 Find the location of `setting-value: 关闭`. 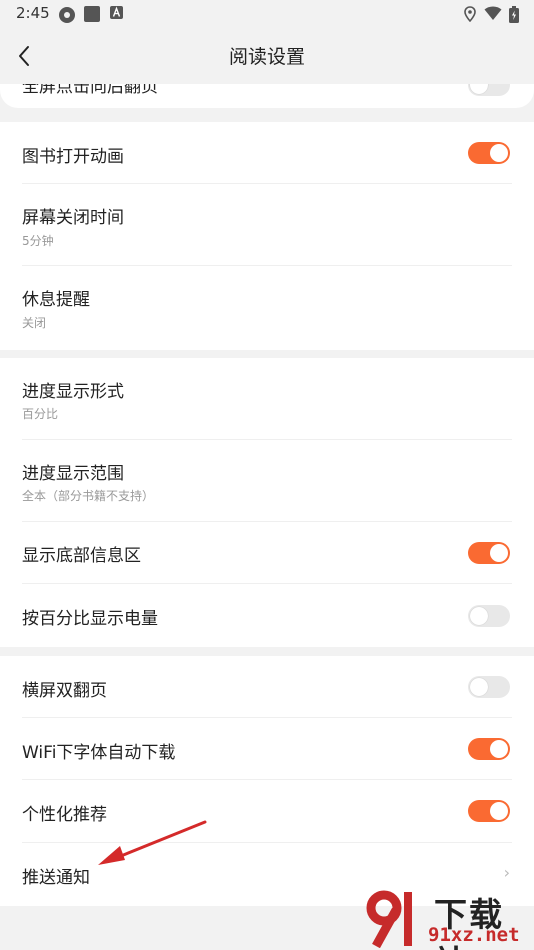

setting-value: 关闭 is located at coordinates (34, 323).